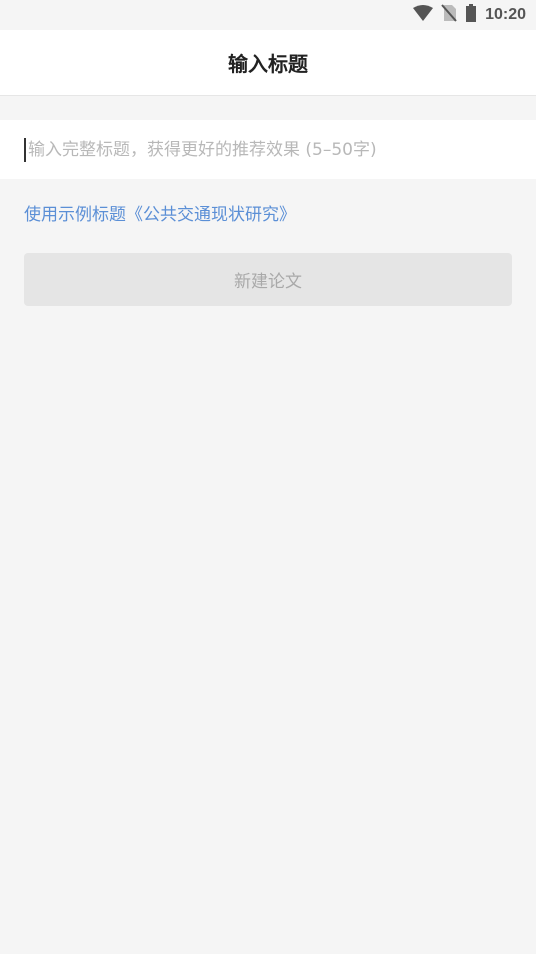 The height and width of the screenshot is (954, 536). Describe the element at coordinates (449, 15) in the screenshot. I see `no-sim-icon` at that location.